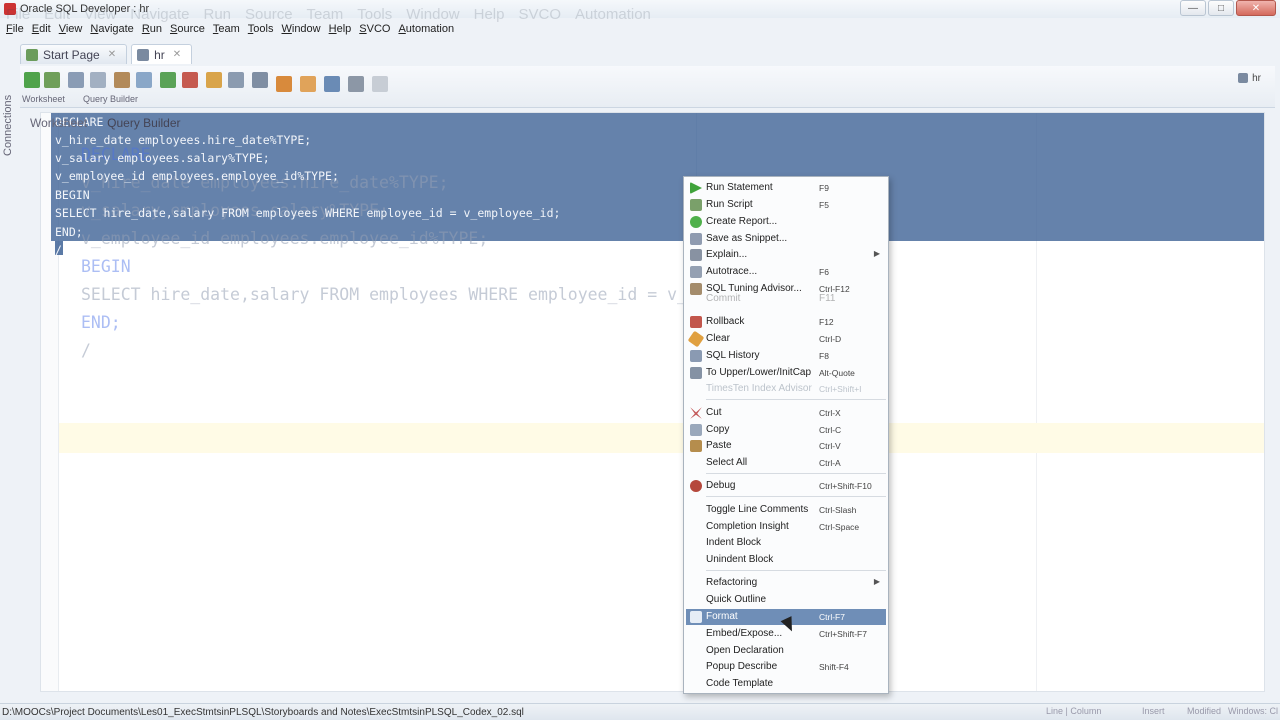 This screenshot has height=720, width=1280. I want to click on menu-item-completion-insight: Completion Insight Ctrl-Space, so click(786, 527).